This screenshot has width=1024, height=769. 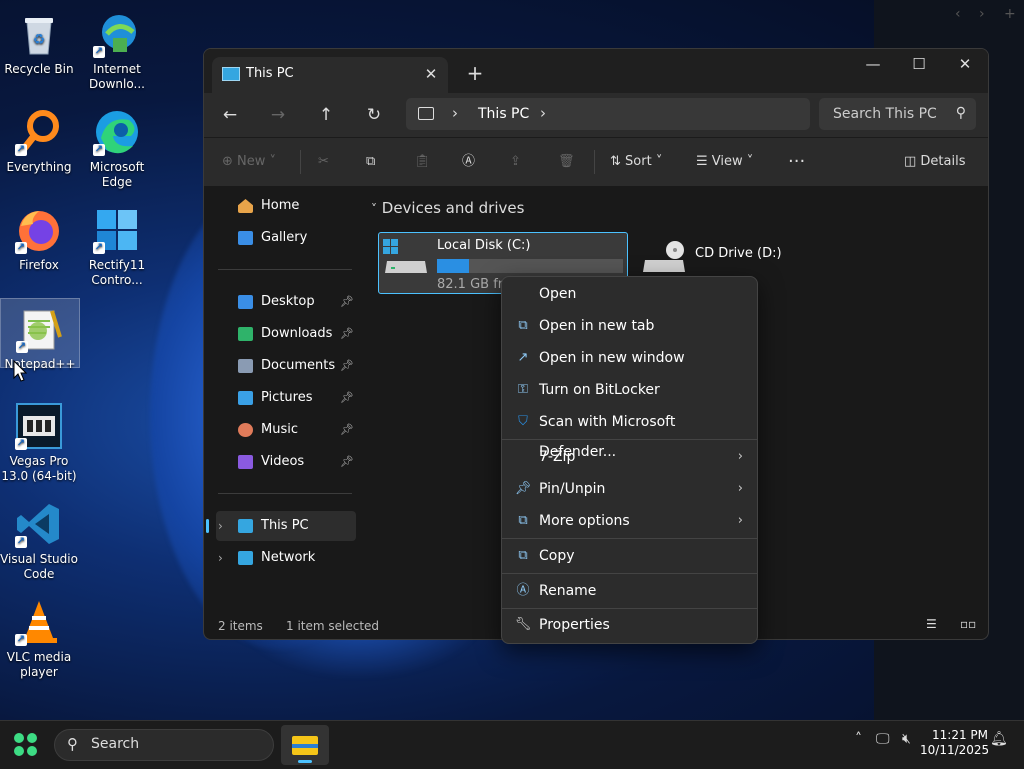 I want to click on network-tray-icon: 🖵︎, so click(x=883, y=739).